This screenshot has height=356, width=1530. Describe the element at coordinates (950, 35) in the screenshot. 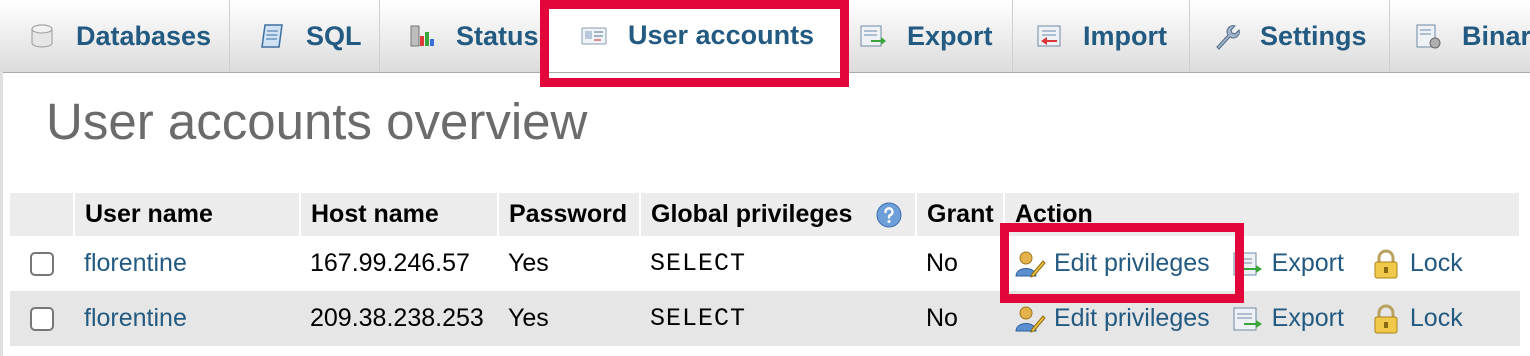

I see `tab-label: Export` at that location.